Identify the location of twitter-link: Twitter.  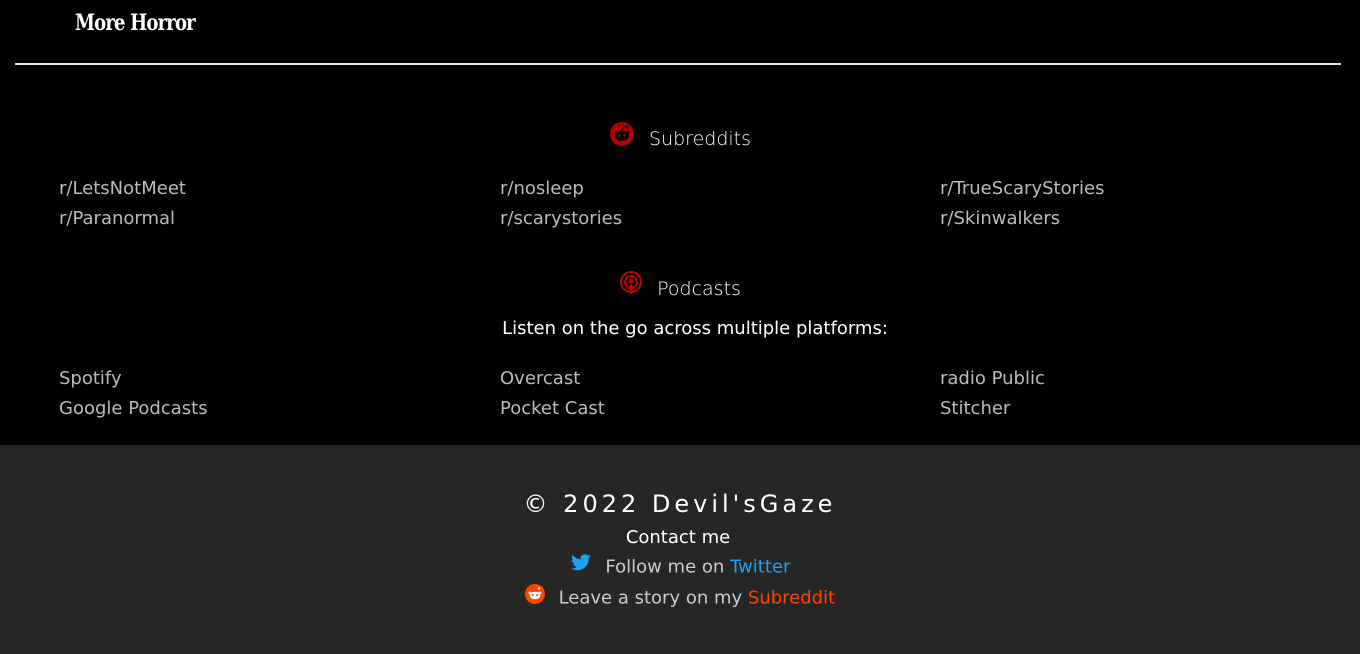
(760, 567).